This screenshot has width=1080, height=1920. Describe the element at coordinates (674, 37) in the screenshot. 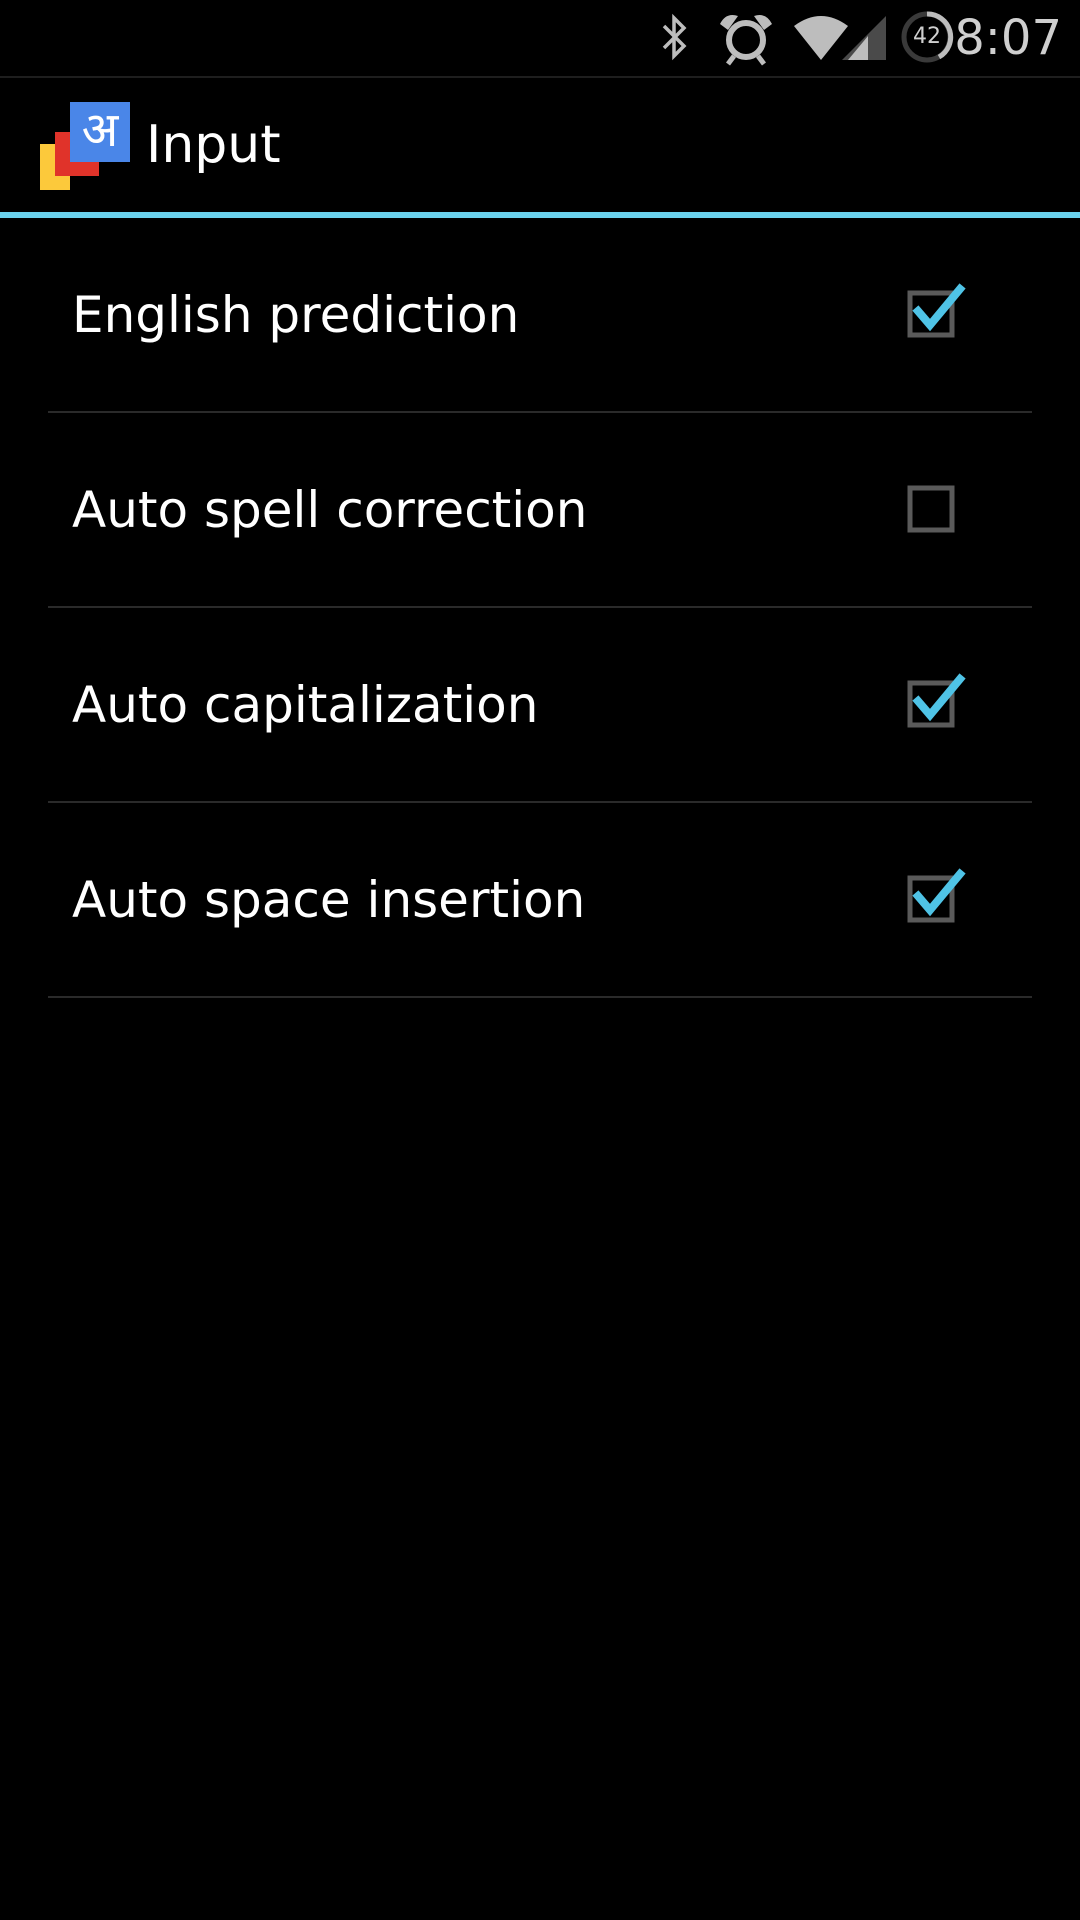

I see `bluetooth-icon` at that location.